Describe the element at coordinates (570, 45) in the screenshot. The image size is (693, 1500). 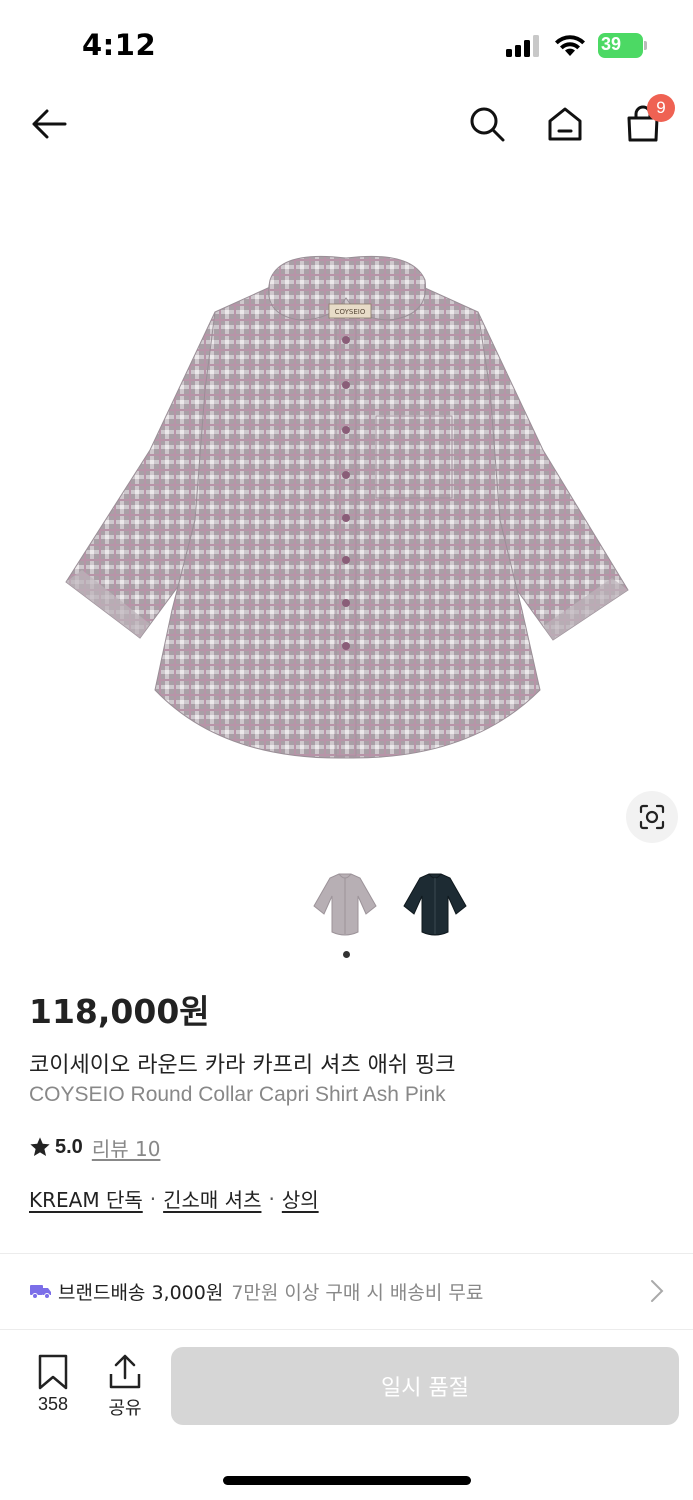
I see `wifi-icon` at that location.